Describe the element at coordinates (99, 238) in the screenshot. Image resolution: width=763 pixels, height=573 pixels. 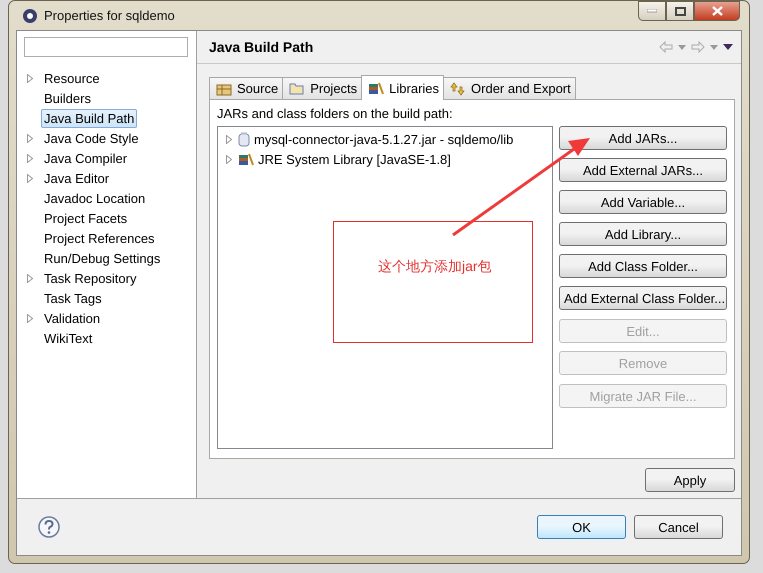
I see `sidebar-item: Project References` at that location.